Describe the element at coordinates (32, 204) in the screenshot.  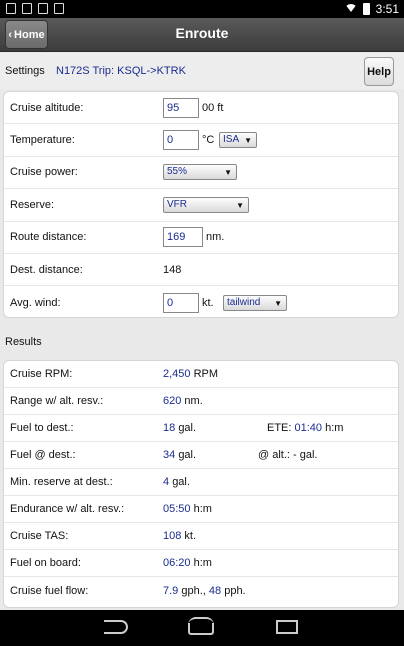
I see `reserve-label: Reserve:` at that location.